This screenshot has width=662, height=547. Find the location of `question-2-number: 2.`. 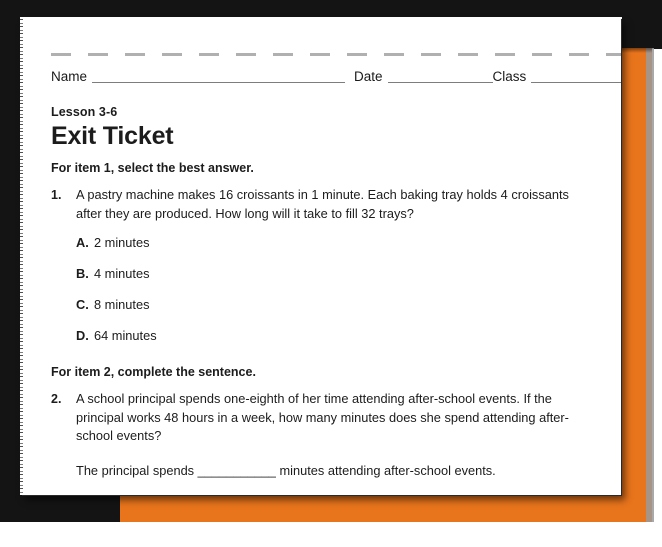

question-2-number: 2. is located at coordinates (56, 399).